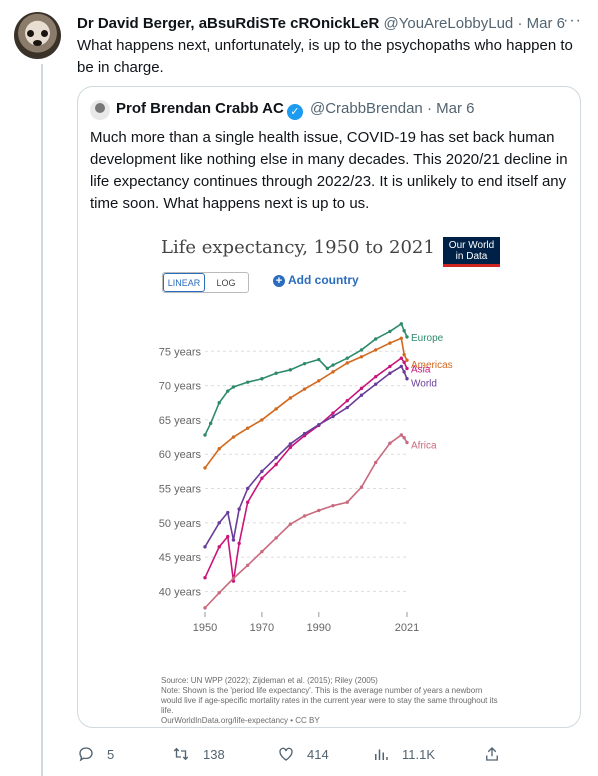 The width and height of the screenshot is (598, 776). I want to click on add-country-label: Add country, so click(323, 280).